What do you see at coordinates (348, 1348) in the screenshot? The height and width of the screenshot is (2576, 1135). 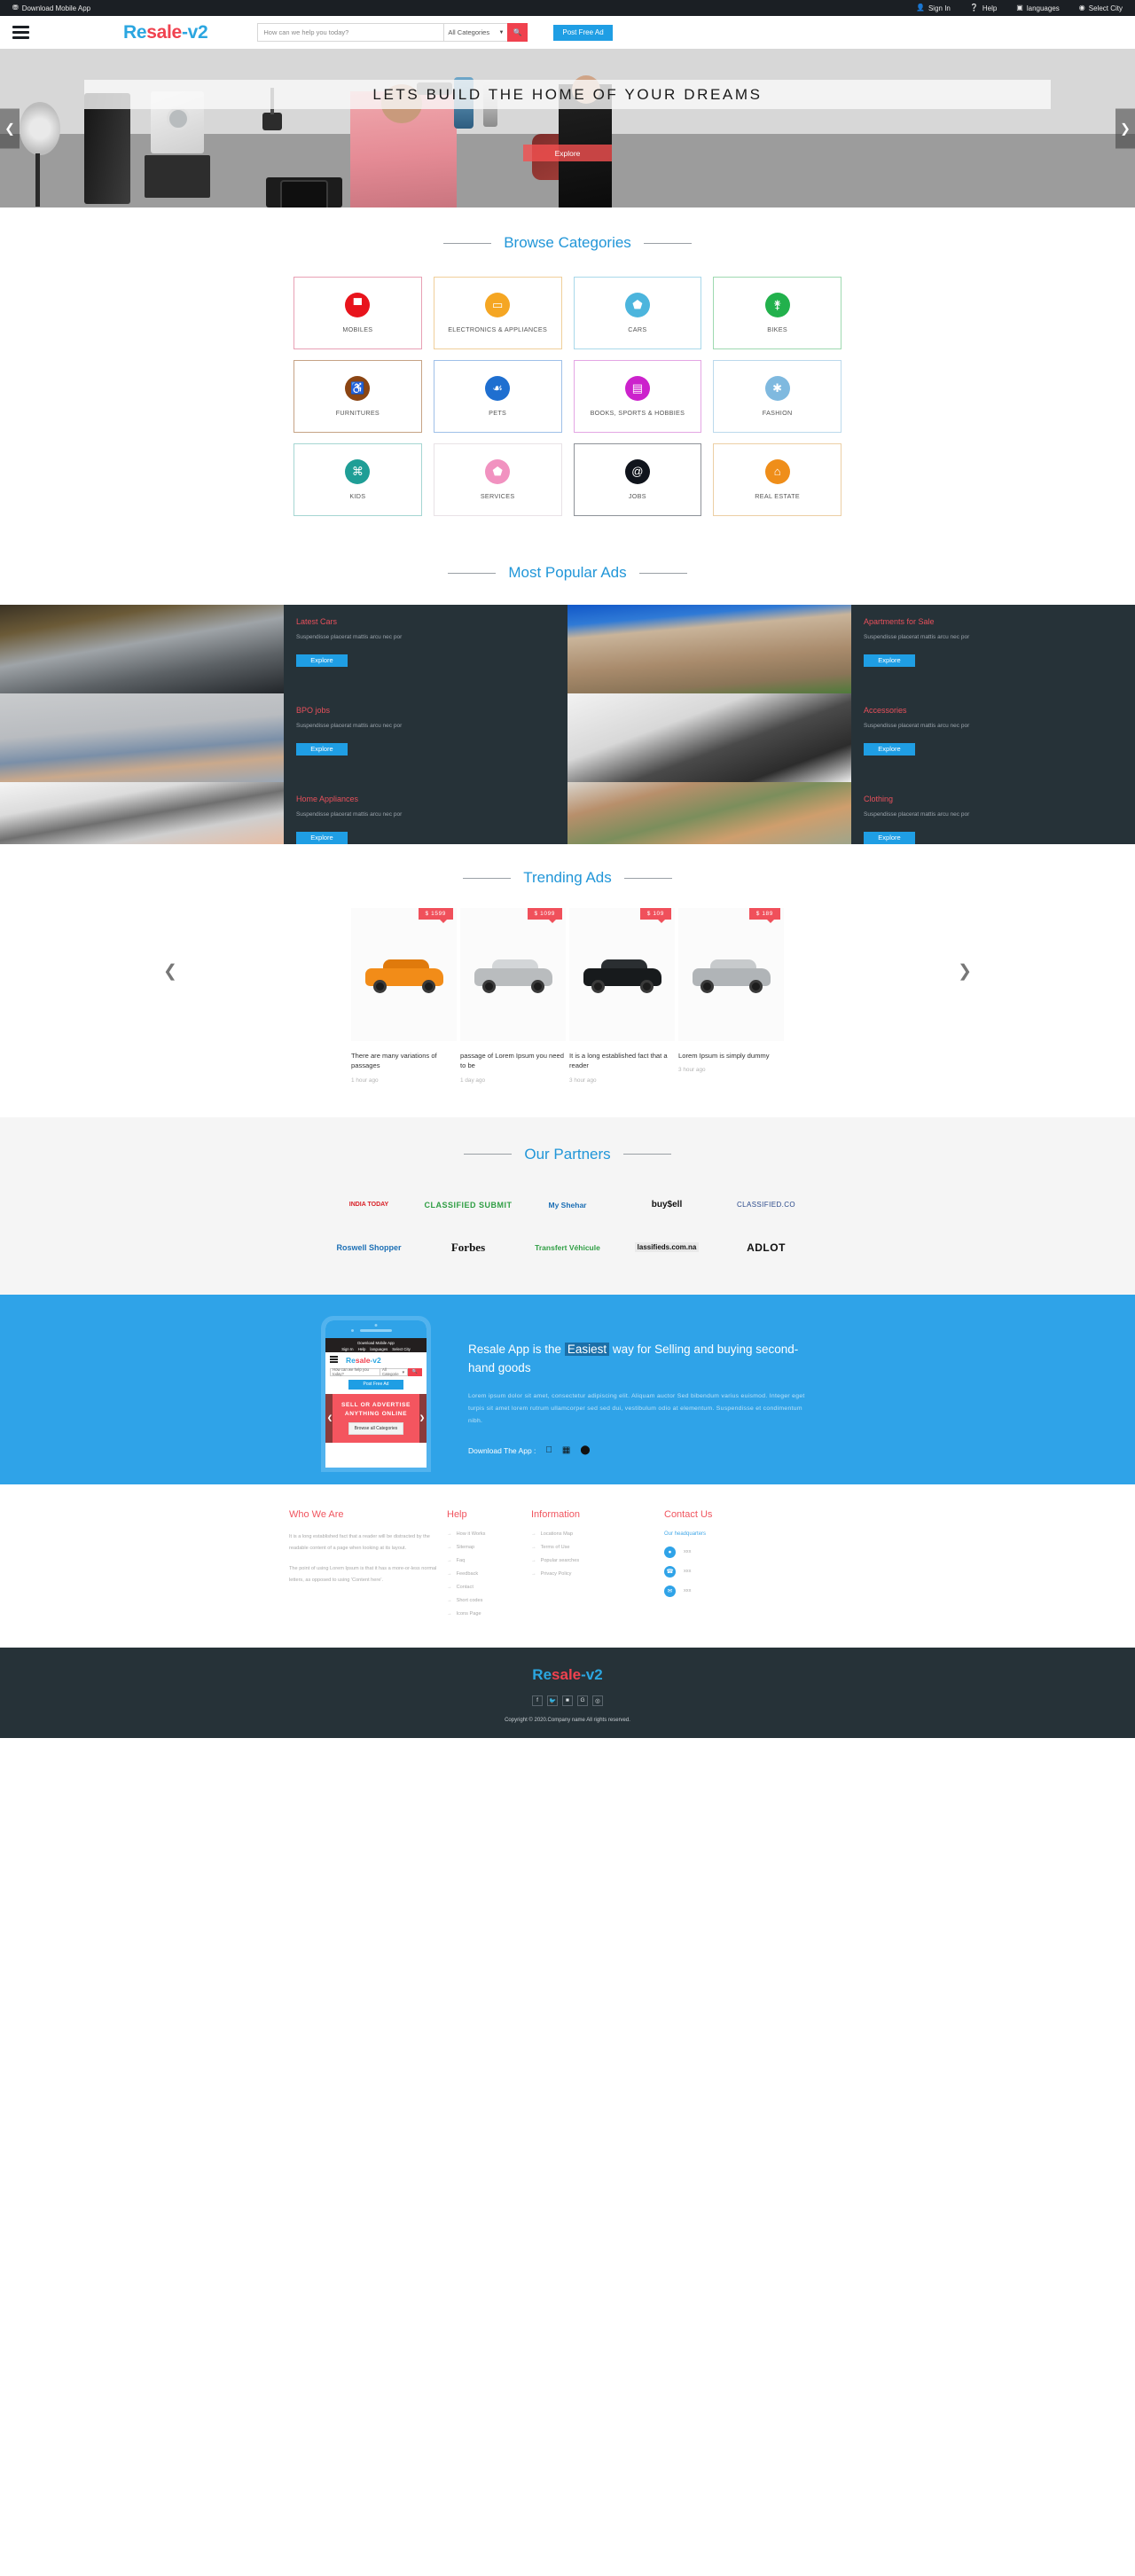 I see `phone-top-link: Sign In` at bounding box center [348, 1348].